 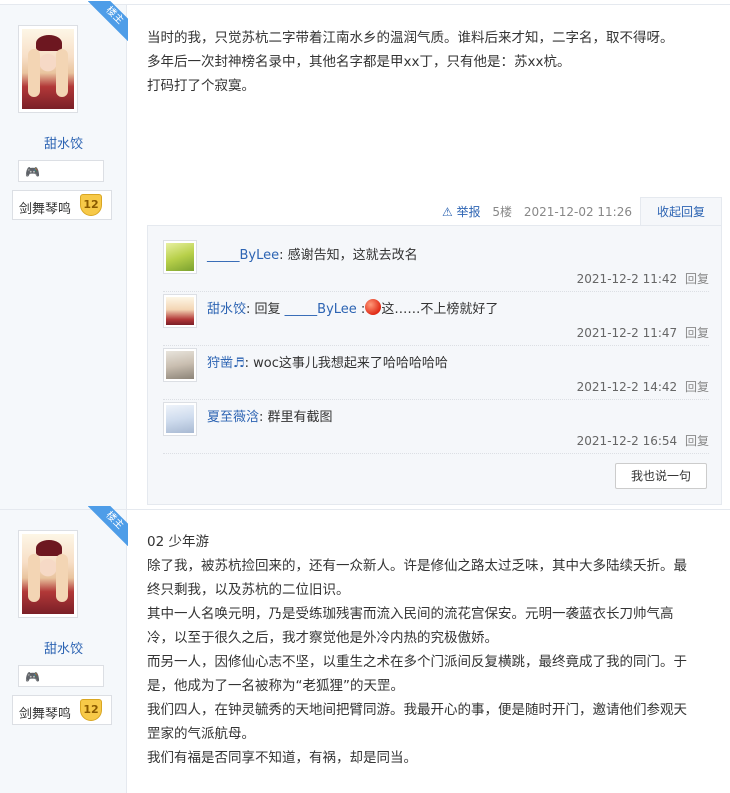 I want to click on reply-meta: 2021-12-2 14:42 回复, so click(x=643, y=386).